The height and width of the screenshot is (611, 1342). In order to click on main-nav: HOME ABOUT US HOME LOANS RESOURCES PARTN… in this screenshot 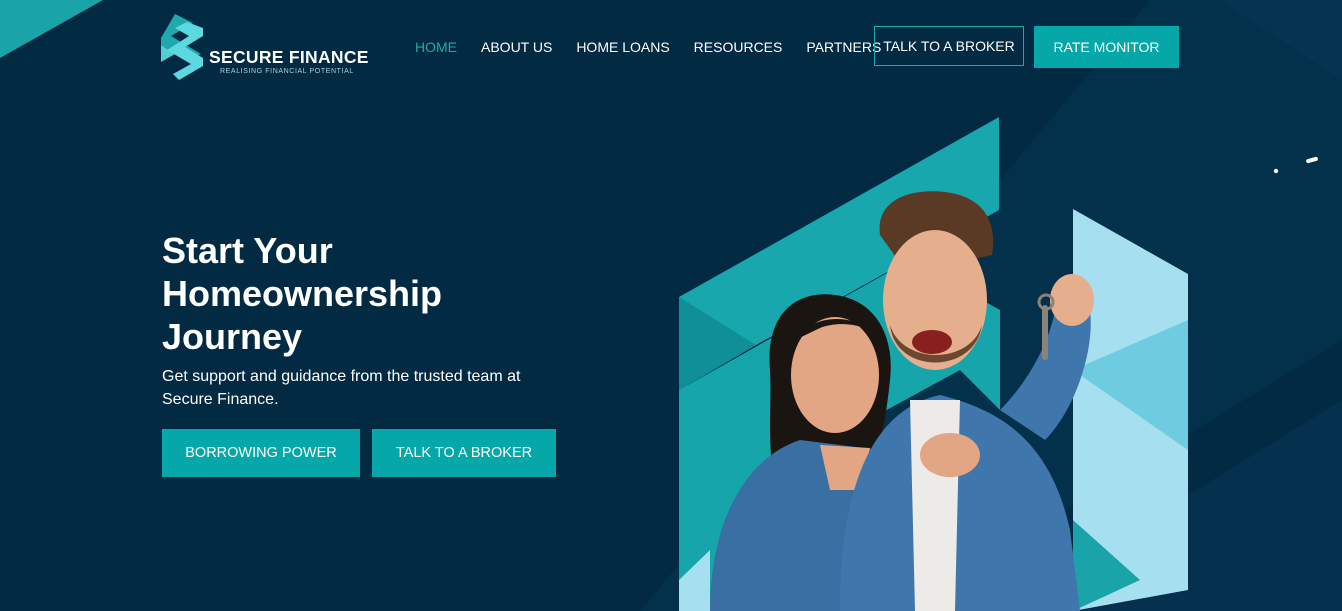, I will do `click(660, 47)`.